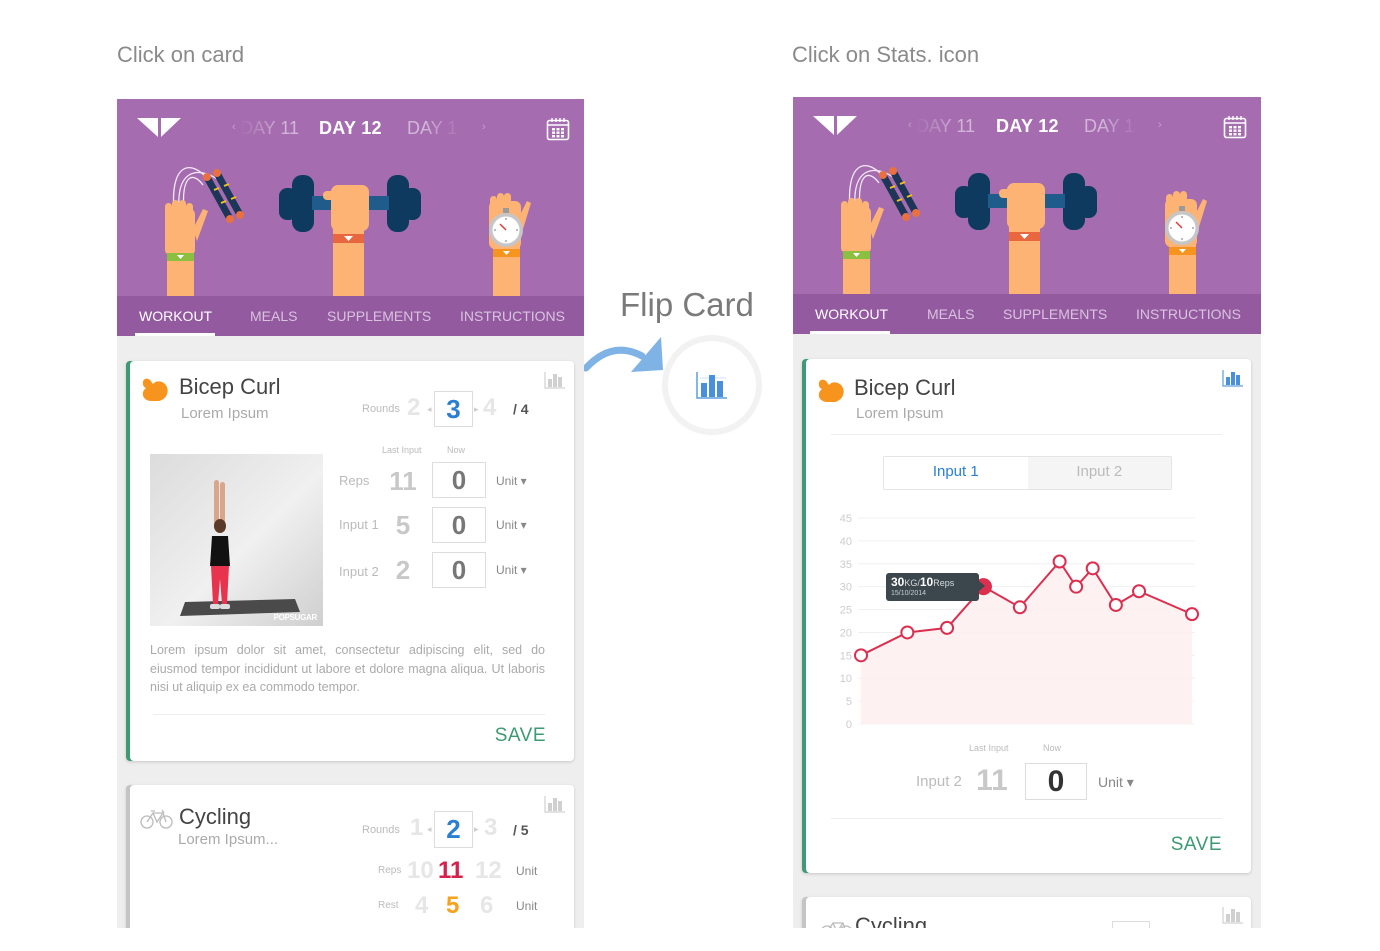 The width and height of the screenshot is (1380, 951). Describe the element at coordinates (846, 611) in the screenshot. I see `y-tick-label: 25` at that location.